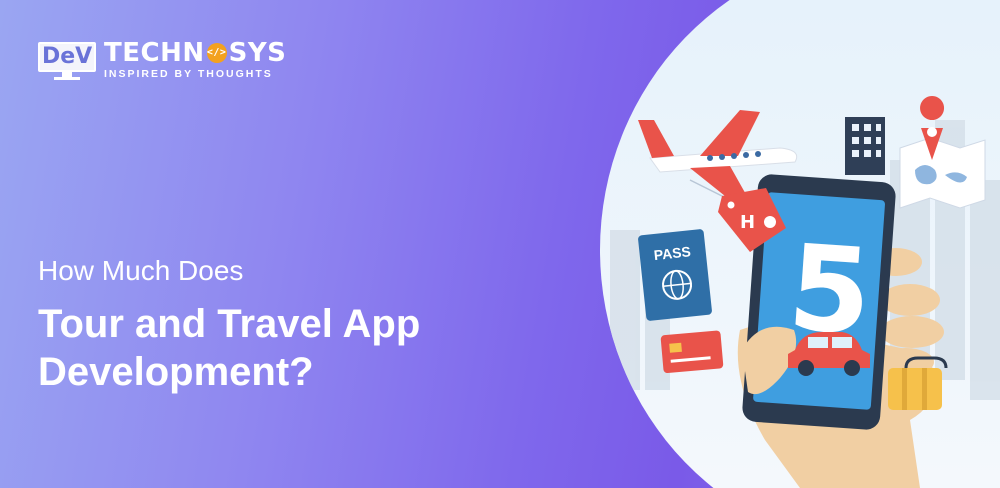 This screenshot has height=488, width=1000. I want to click on logo: DeV TECHN </> SYS INSPIRED BY THOUGHTS, so click(161, 60).